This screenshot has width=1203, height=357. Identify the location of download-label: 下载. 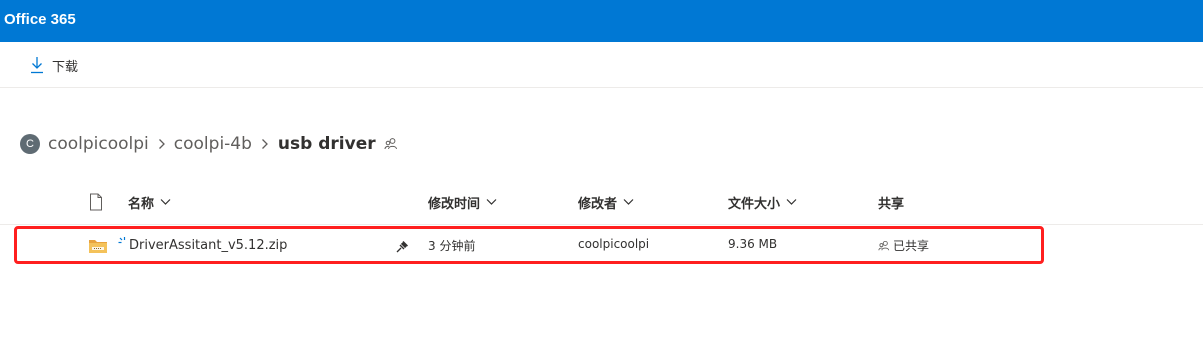
(65, 67).